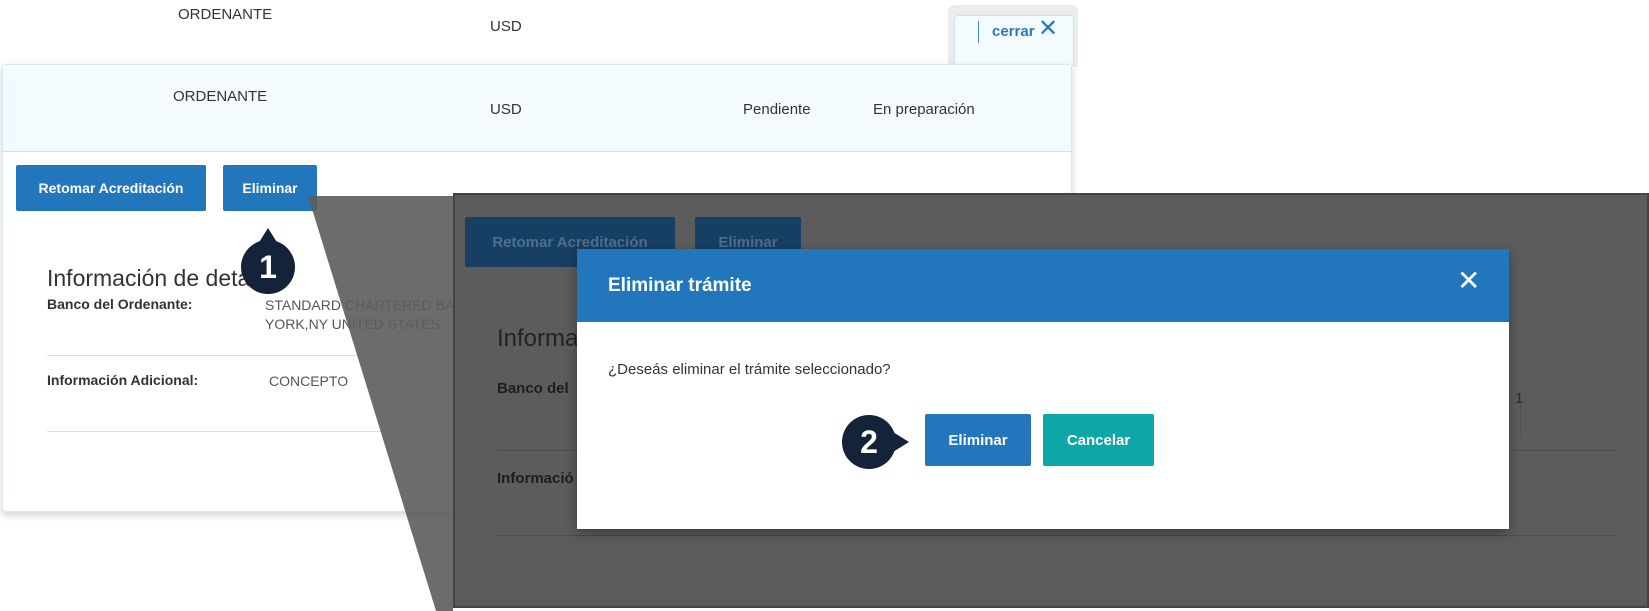  I want to click on card-header-row: ORDENANTE USD Pendiente En preparación, so click(537, 108).